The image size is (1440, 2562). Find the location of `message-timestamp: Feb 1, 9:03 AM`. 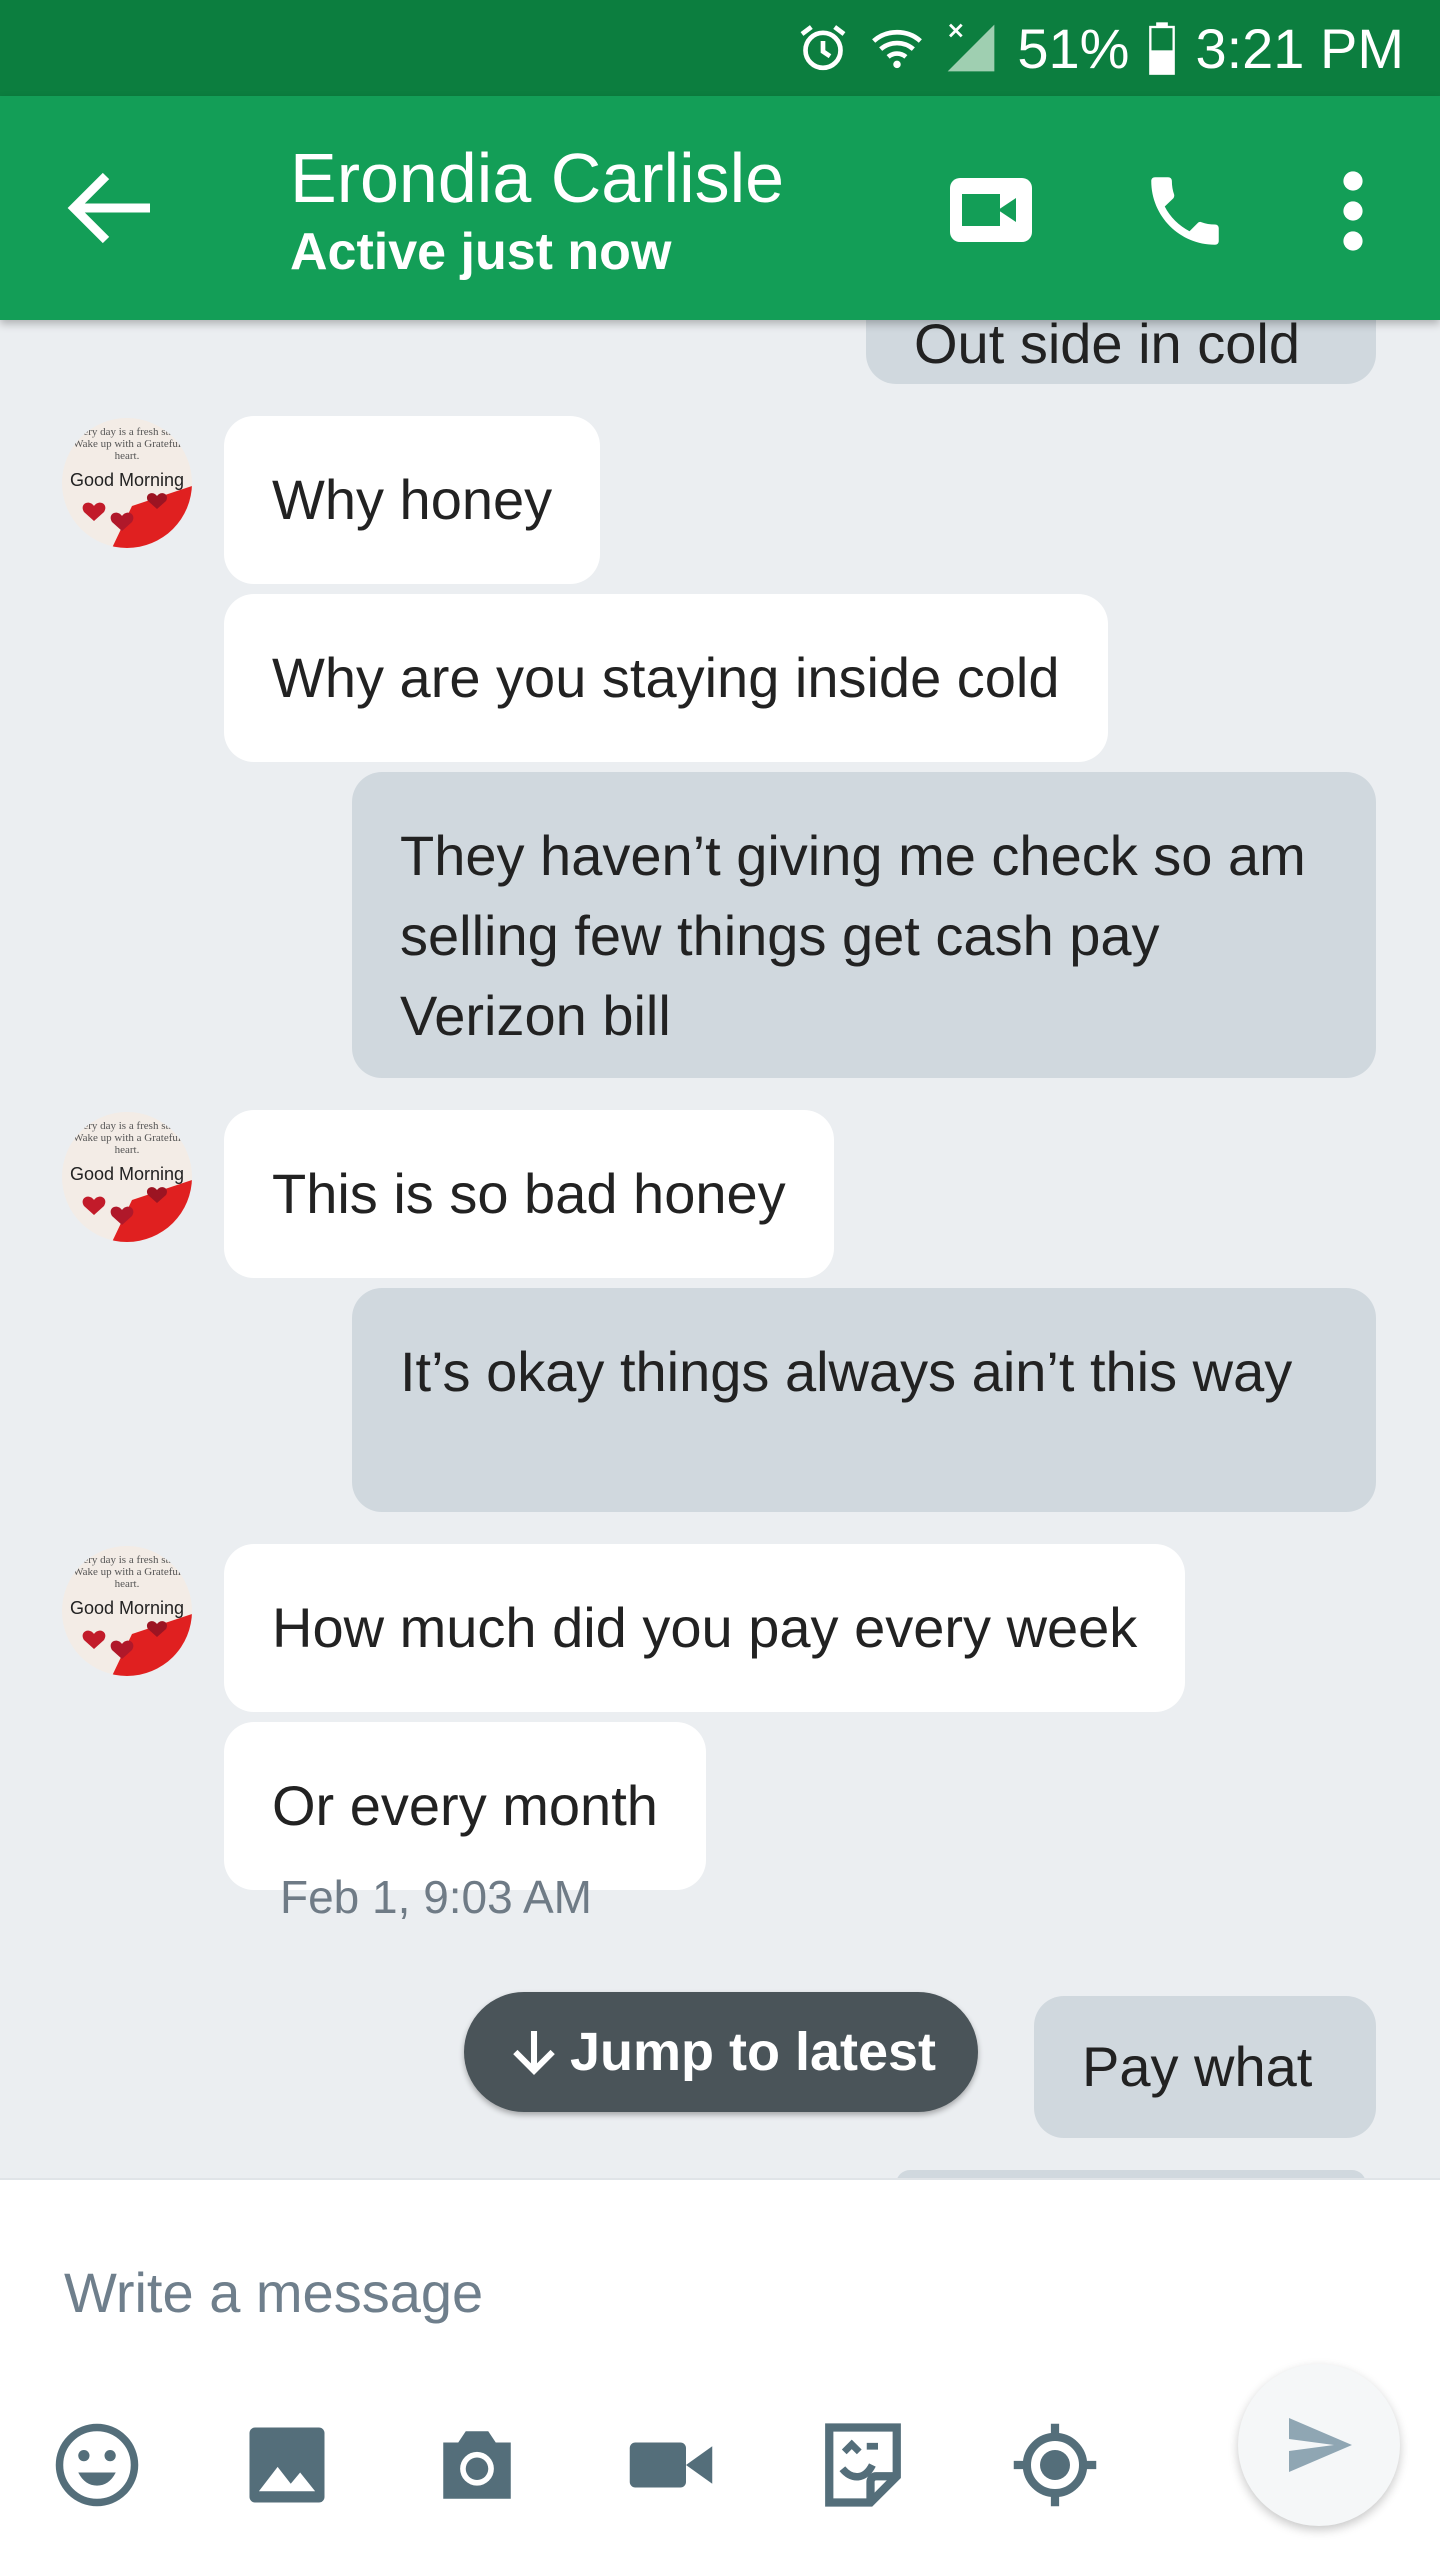

message-timestamp: Feb 1, 9:03 AM is located at coordinates (436, 1897).